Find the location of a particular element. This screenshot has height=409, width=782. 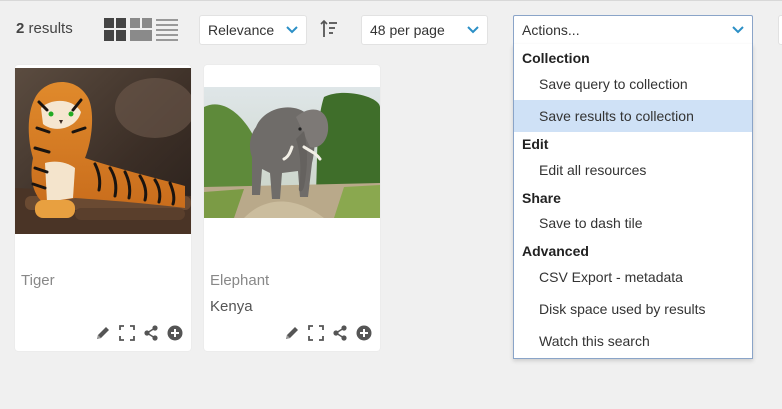

strip-view-icon is located at coordinates (141, 29).